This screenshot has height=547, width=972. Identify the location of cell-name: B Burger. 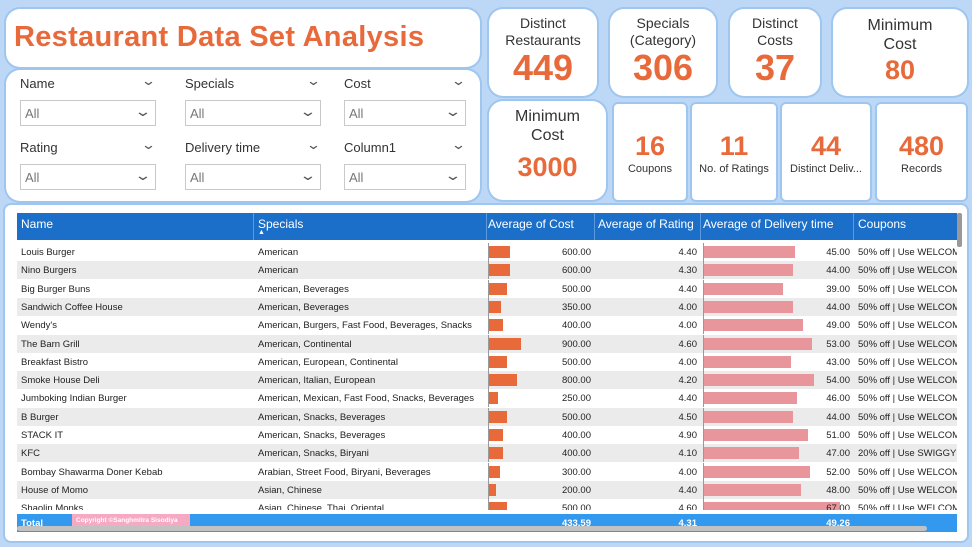
(40, 417).